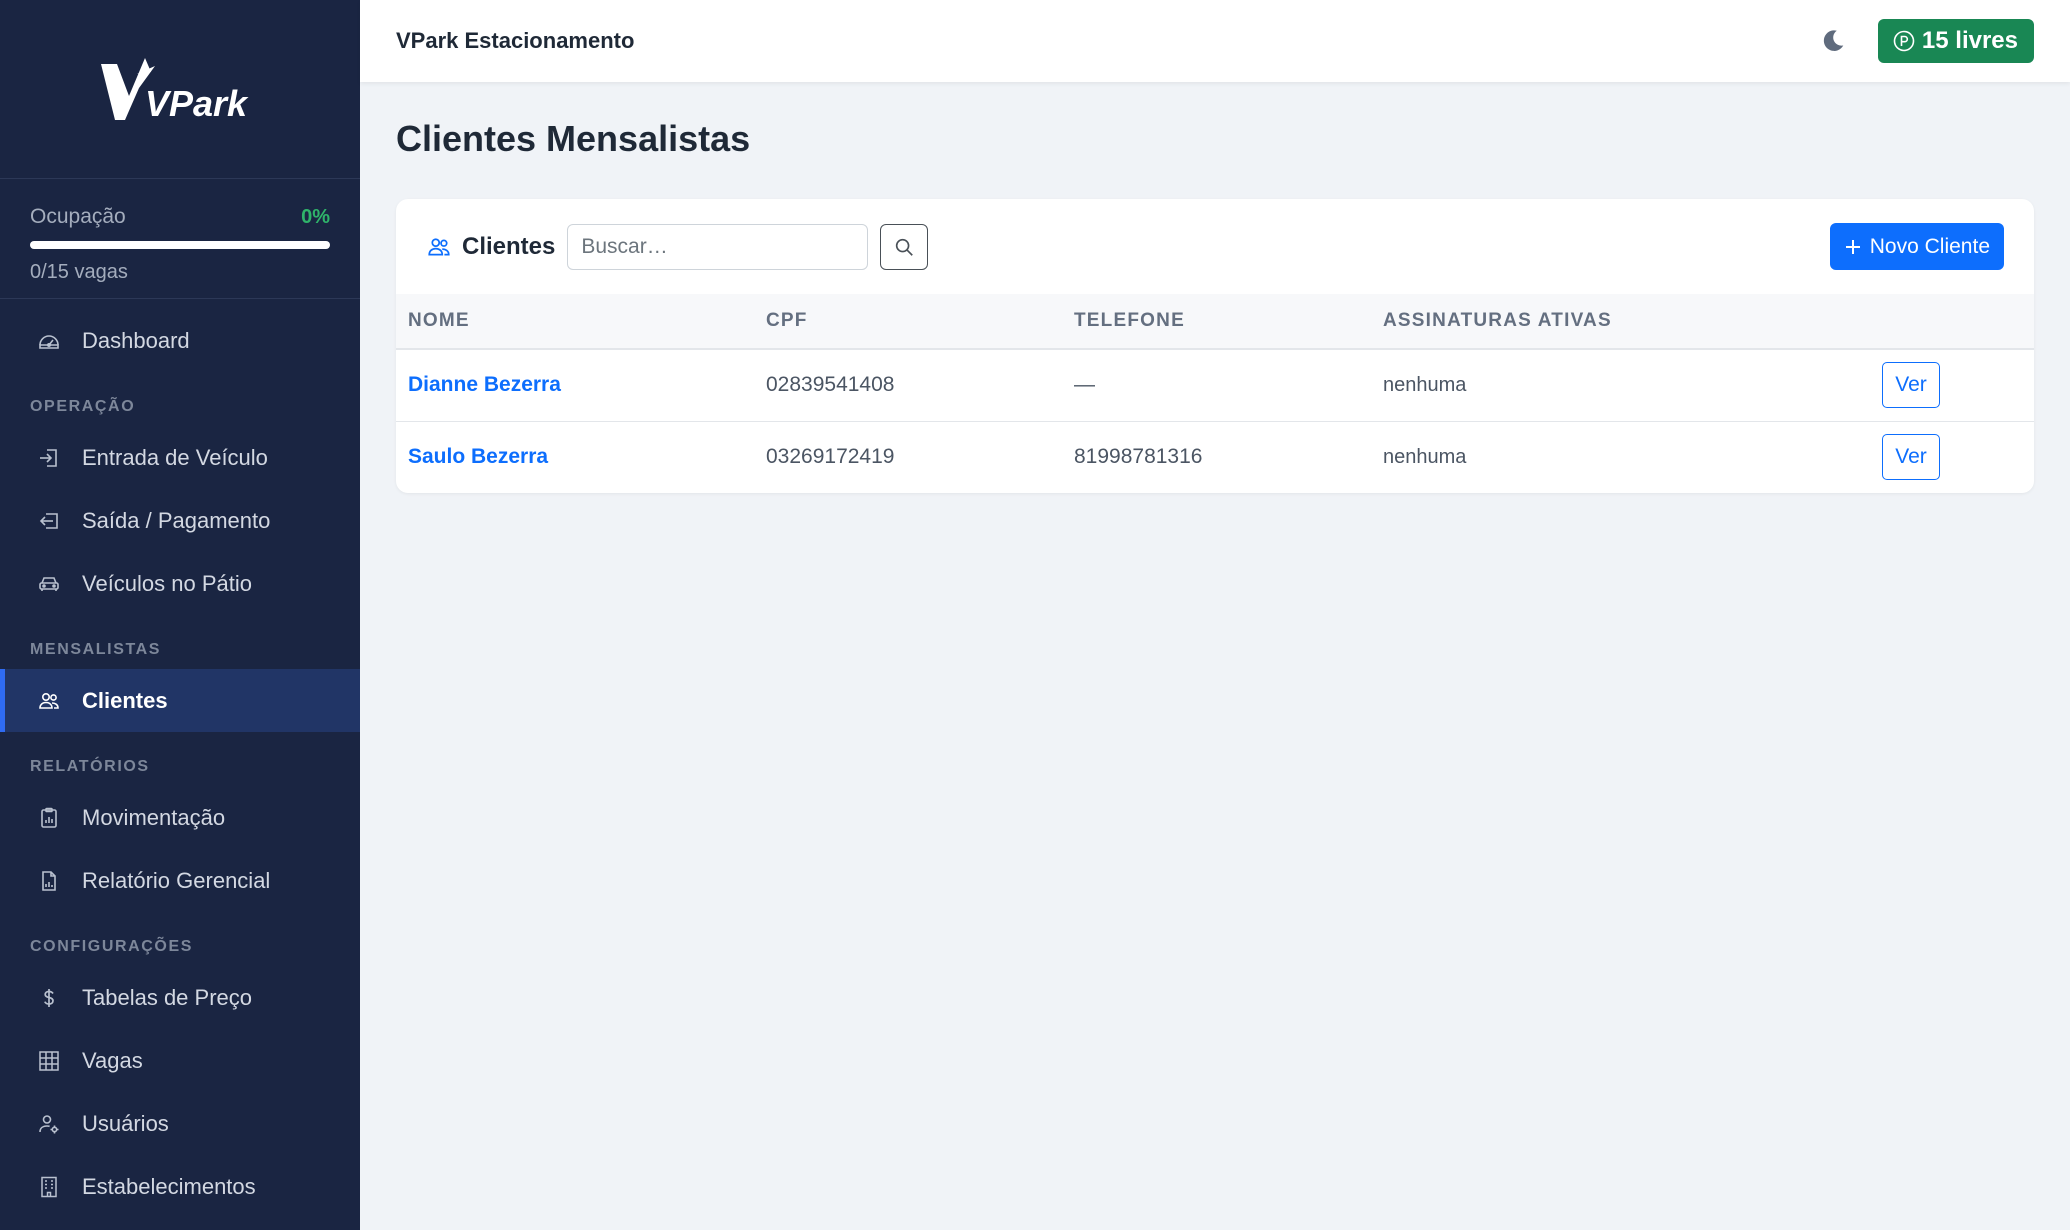 Image resolution: width=2070 pixels, height=1230 pixels. I want to click on vpark-logo: VPark, so click(180, 89).